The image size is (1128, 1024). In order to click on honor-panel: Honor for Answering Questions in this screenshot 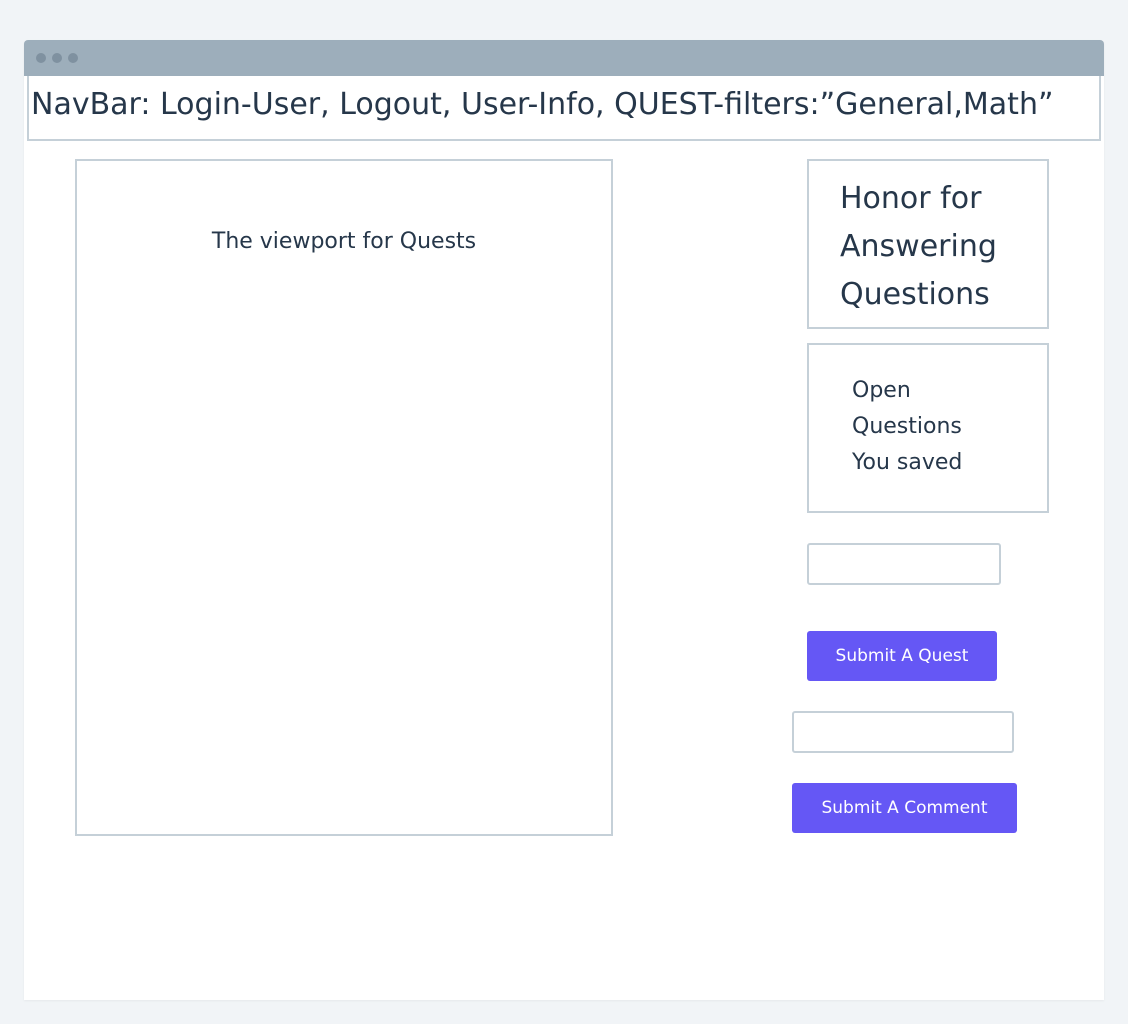, I will do `click(928, 244)`.